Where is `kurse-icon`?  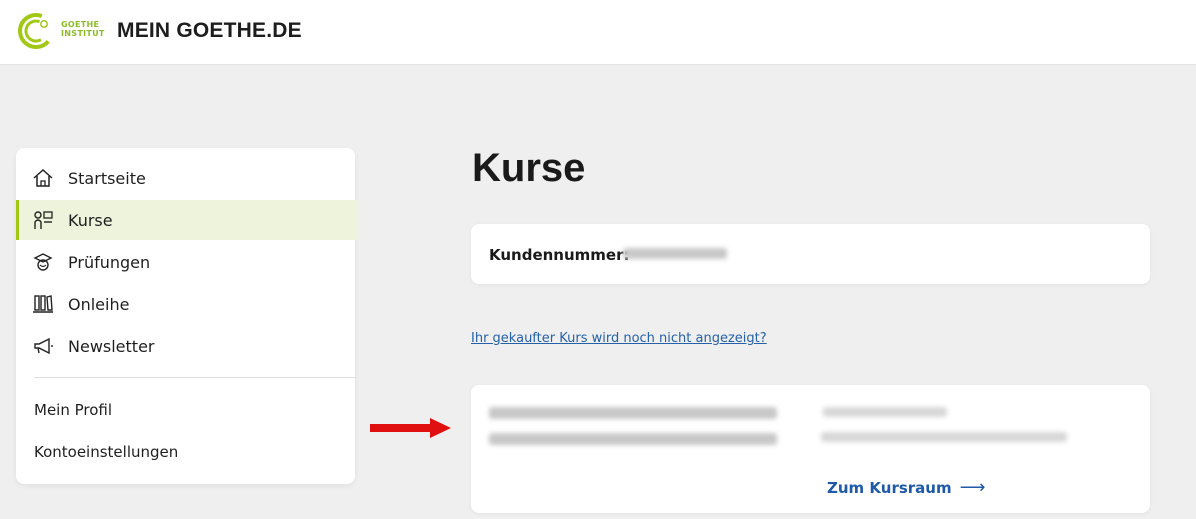
kurse-icon is located at coordinates (43, 220).